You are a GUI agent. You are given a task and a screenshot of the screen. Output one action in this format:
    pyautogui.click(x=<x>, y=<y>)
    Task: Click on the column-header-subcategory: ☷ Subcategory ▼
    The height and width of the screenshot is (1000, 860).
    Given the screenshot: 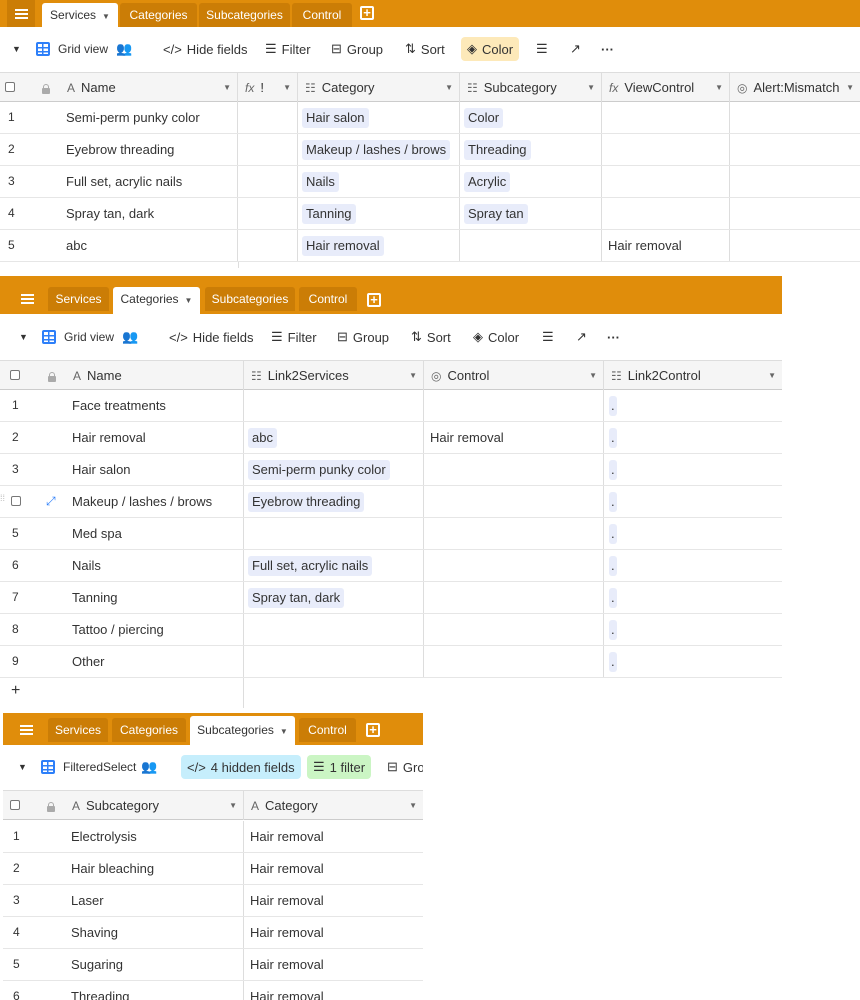 What is the action you would take?
    pyautogui.click(x=531, y=87)
    